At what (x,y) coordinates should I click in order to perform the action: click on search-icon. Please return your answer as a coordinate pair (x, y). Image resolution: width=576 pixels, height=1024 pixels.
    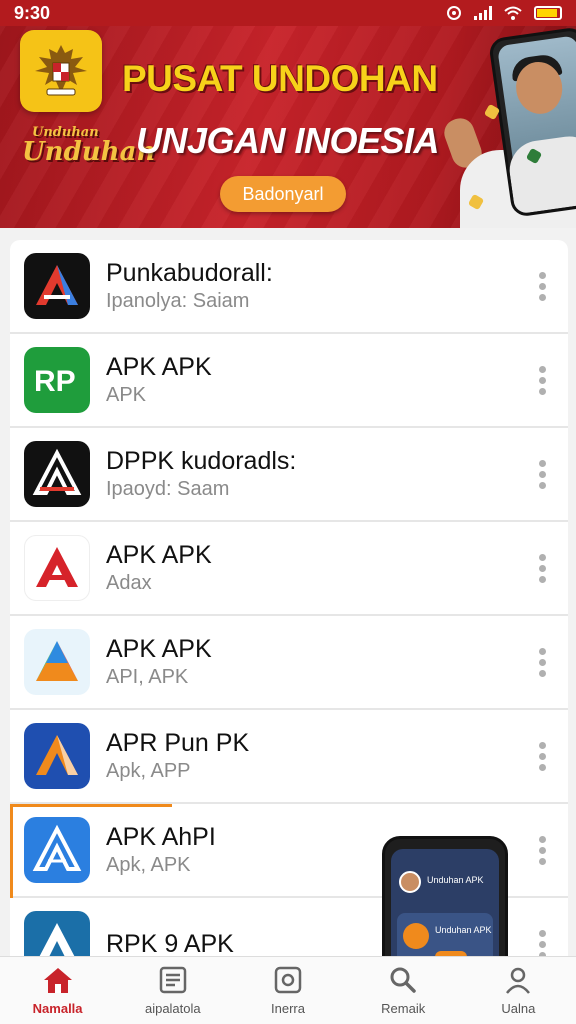
    Looking at the image, I should click on (403, 980).